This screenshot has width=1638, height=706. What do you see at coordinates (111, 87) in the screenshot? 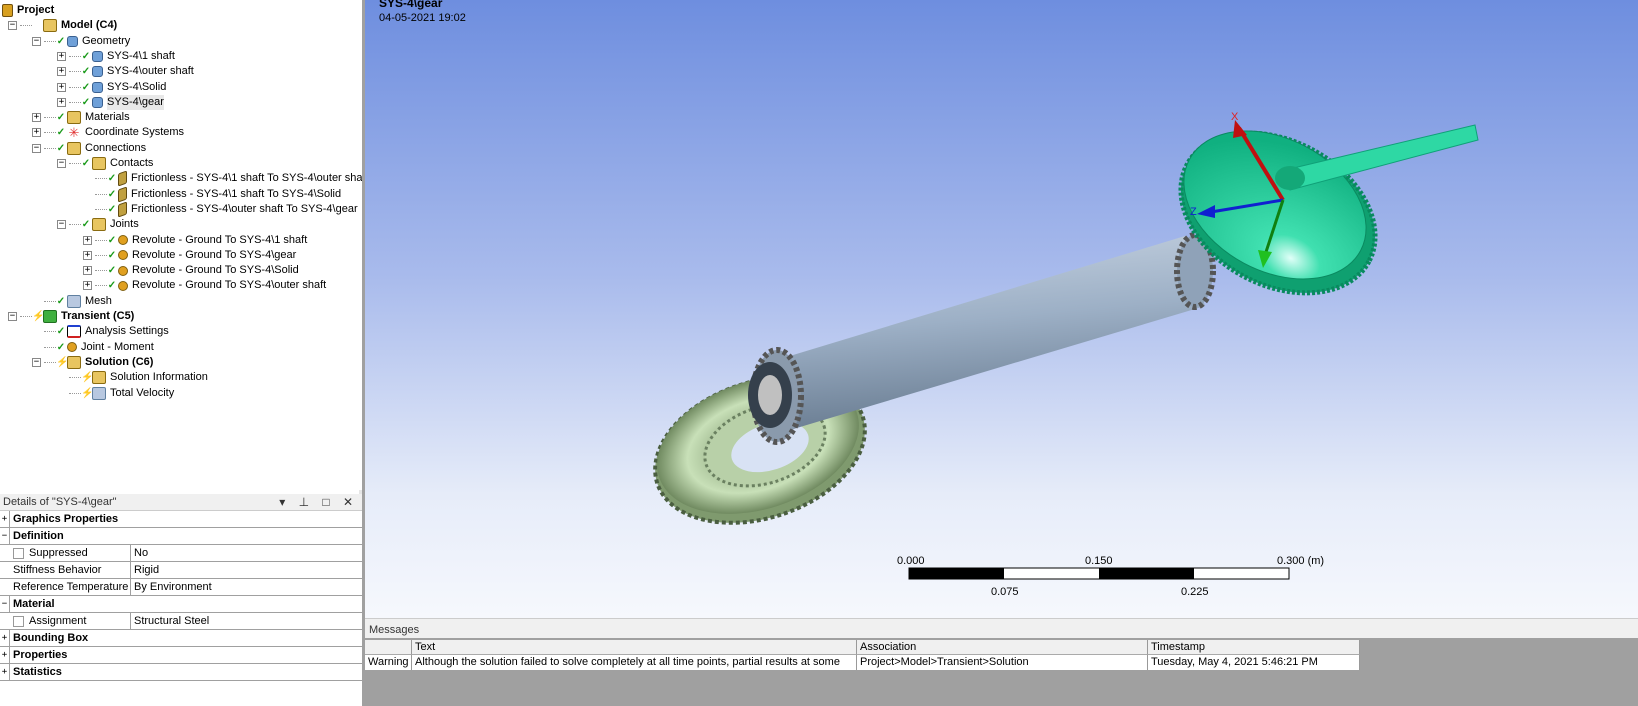
I see `tree-item: + ✓ SYS-4\Solid` at bounding box center [111, 87].